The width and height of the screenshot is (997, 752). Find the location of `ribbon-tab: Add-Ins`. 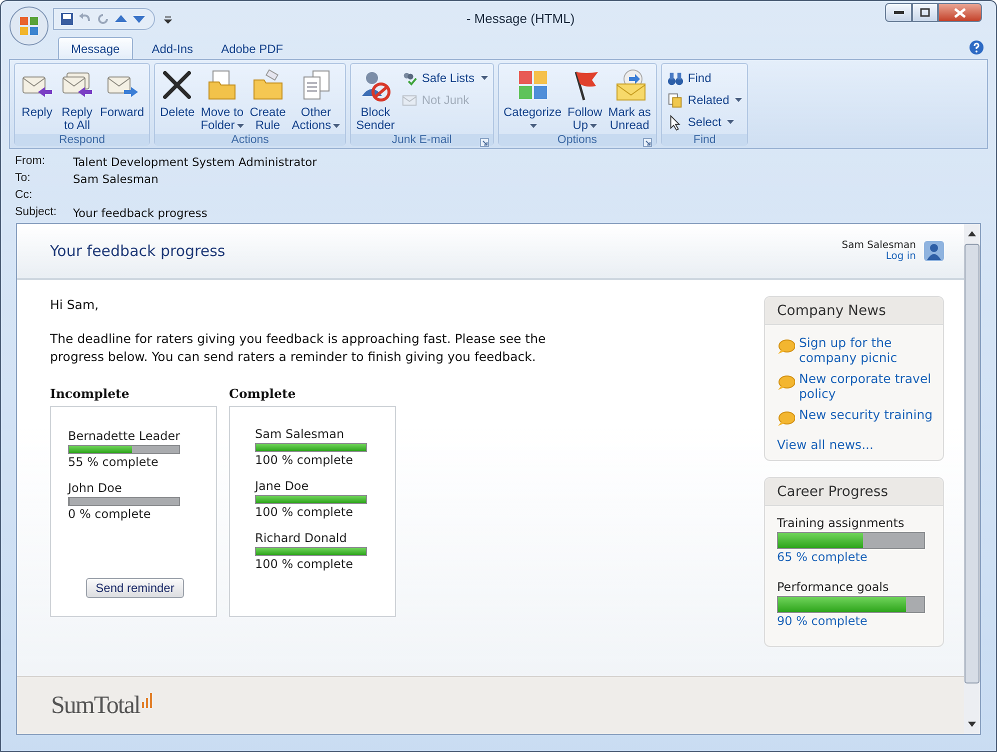

ribbon-tab: Add-Ins is located at coordinates (172, 48).